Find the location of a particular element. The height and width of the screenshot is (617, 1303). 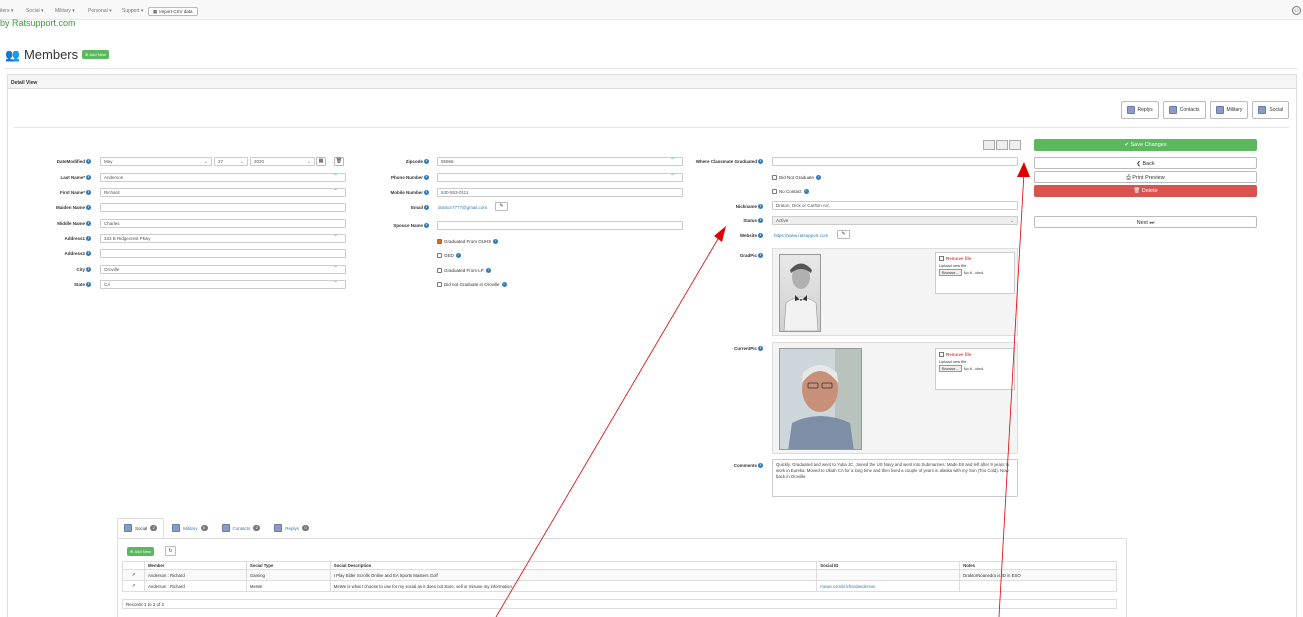

column-header-social-type: Social Type is located at coordinates (288, 565).